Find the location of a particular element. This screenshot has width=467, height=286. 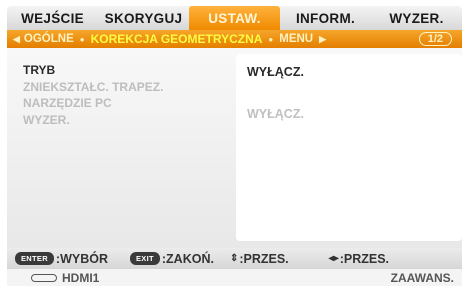

main-tabs: WEJŚCIE SKORYGUJ USTAW. INFORM. WYZER. is located at coordinates (234, 18).